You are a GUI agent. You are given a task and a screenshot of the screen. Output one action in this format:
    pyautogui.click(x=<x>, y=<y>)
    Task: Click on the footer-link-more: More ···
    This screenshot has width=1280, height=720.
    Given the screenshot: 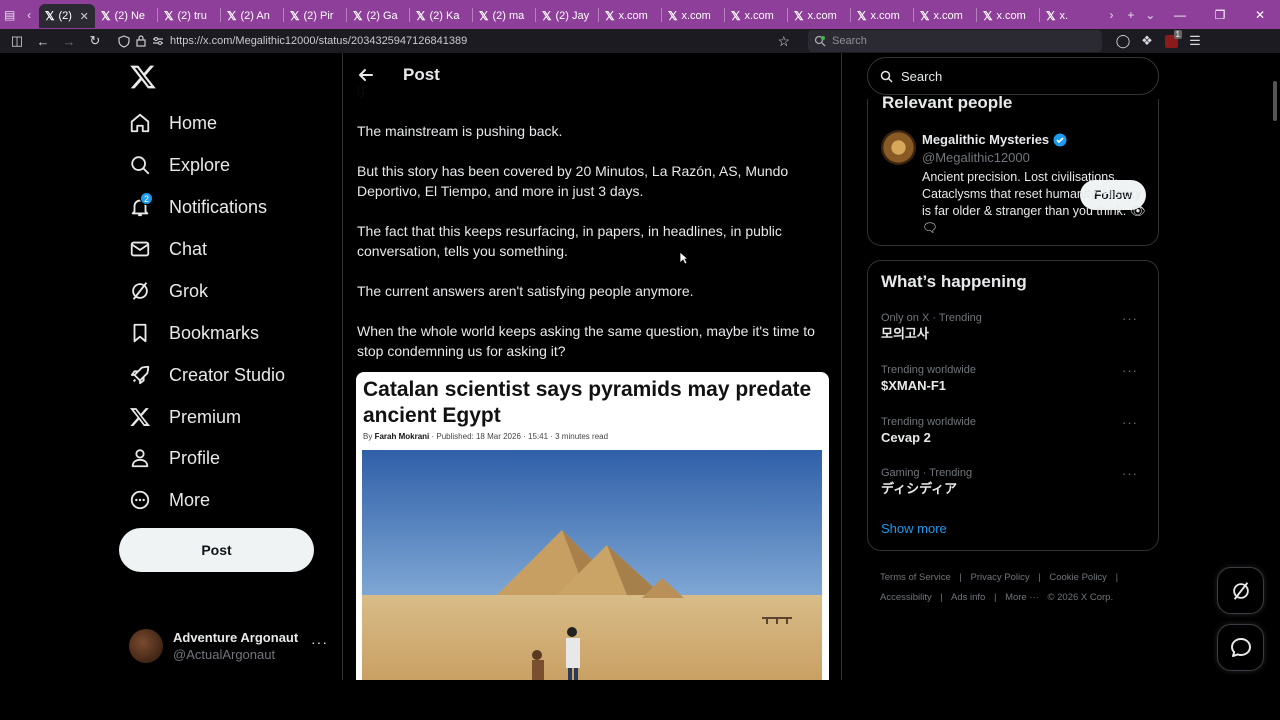 What is the action you would take?
    pyautogui.click(x=1022, y=597)
    